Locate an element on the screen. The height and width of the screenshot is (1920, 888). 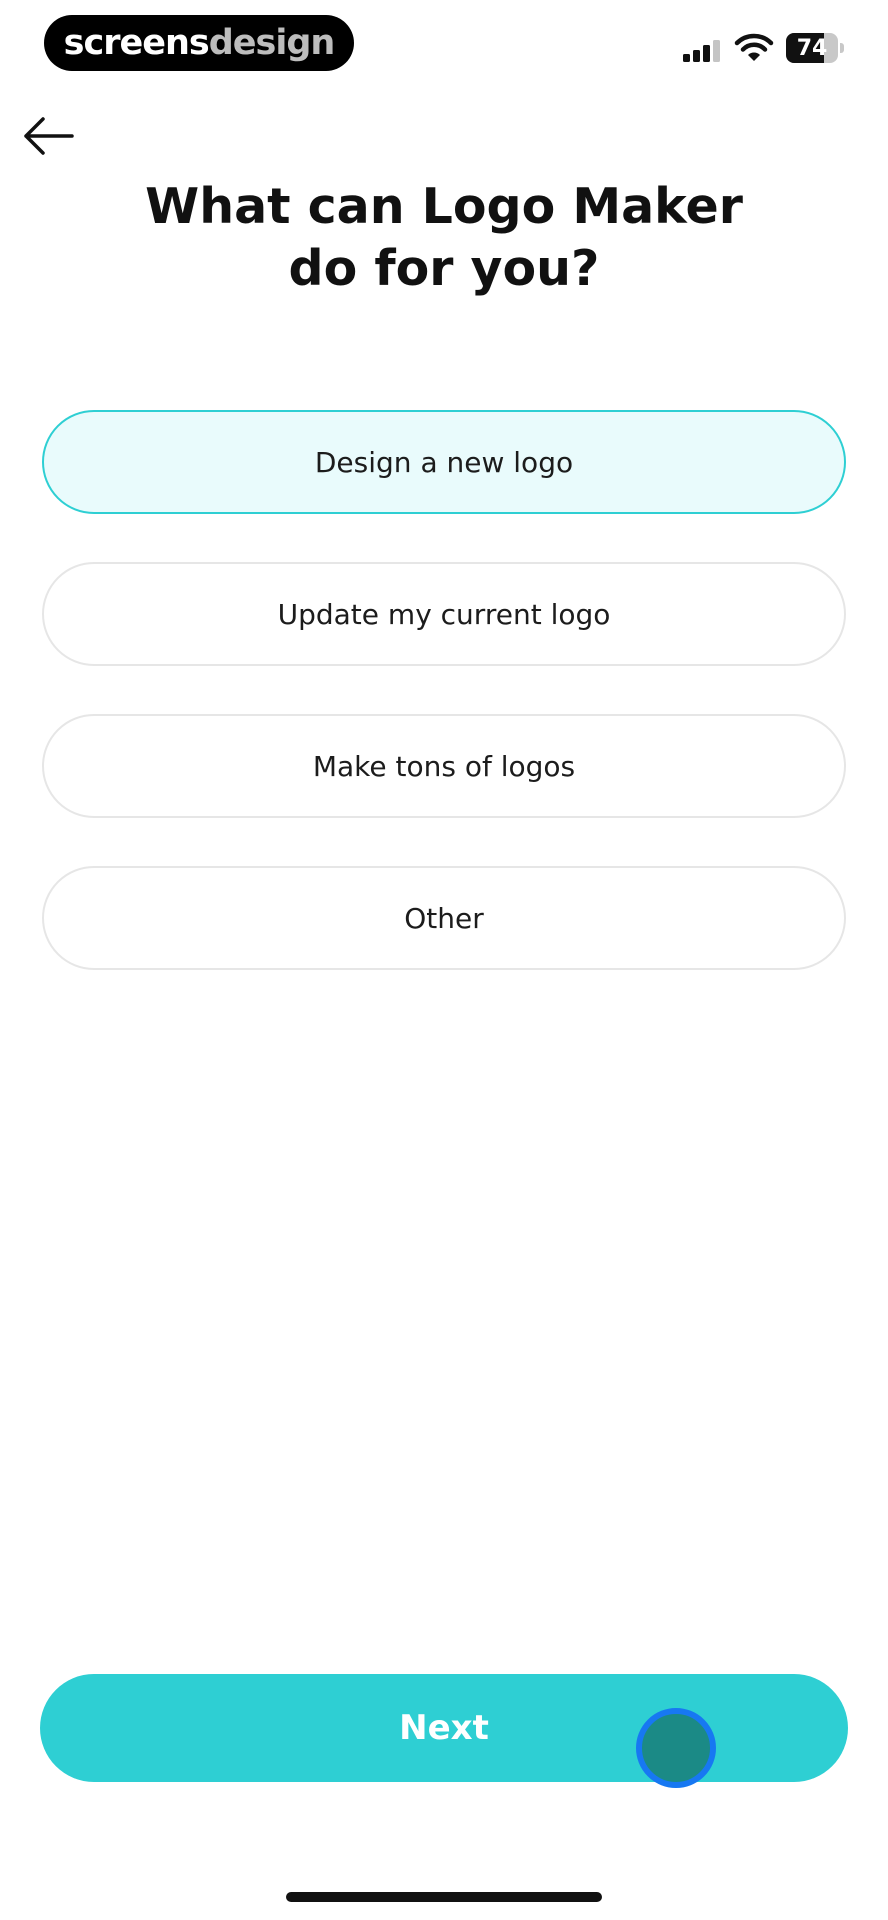
option-update-current-logo: Update my current logo is located at coordinates (444, 614).